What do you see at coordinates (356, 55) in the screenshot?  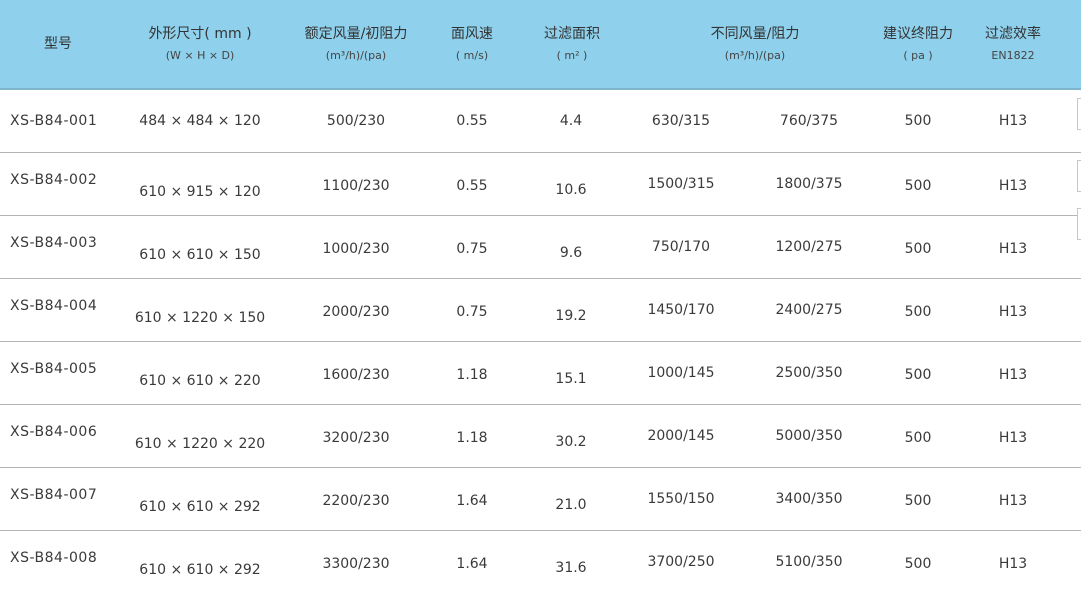 I see `header-rated-unit: (m³/h)/(pa)` at bounding box center [356, 55].